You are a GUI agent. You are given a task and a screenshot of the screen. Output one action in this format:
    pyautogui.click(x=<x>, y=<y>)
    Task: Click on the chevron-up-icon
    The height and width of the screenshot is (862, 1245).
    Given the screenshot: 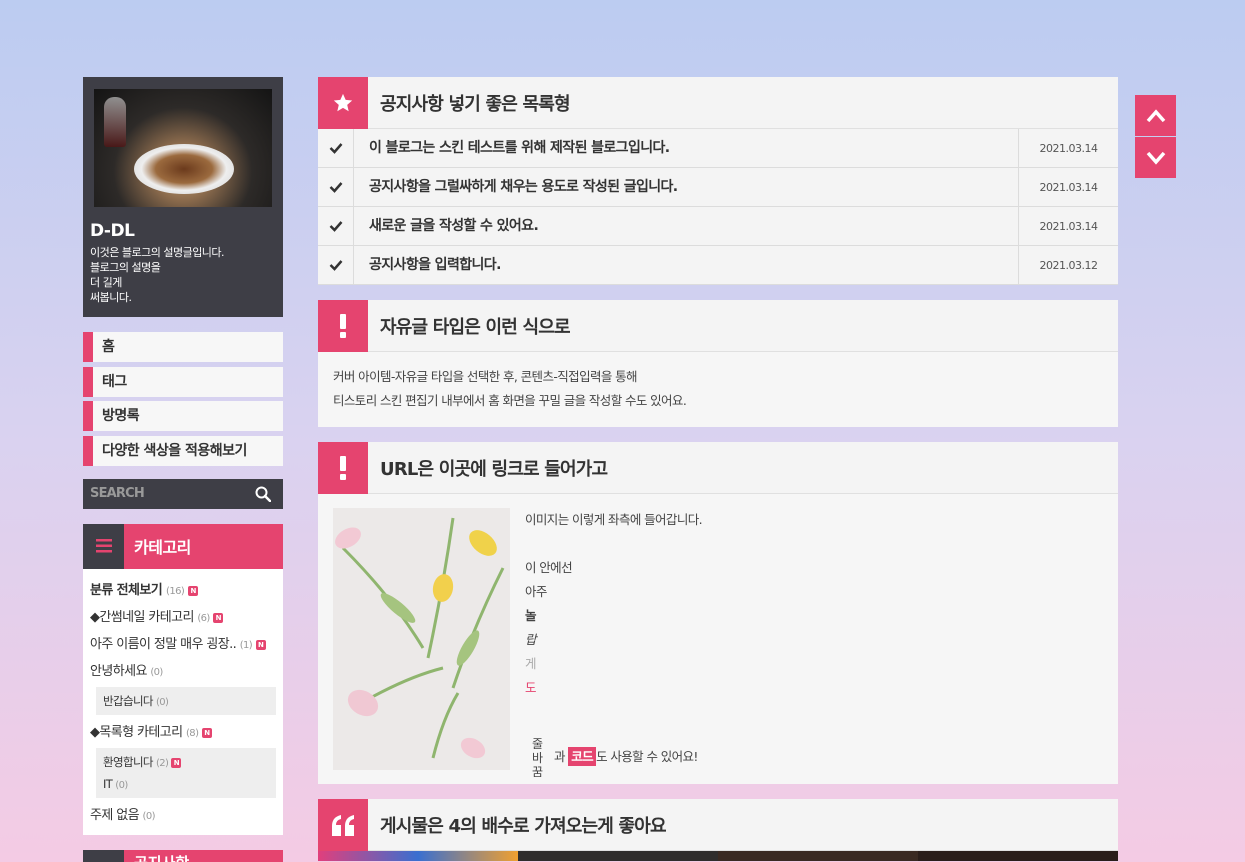 What is the action you would take?
    pyautogui.click(x=1155, y=115)
    